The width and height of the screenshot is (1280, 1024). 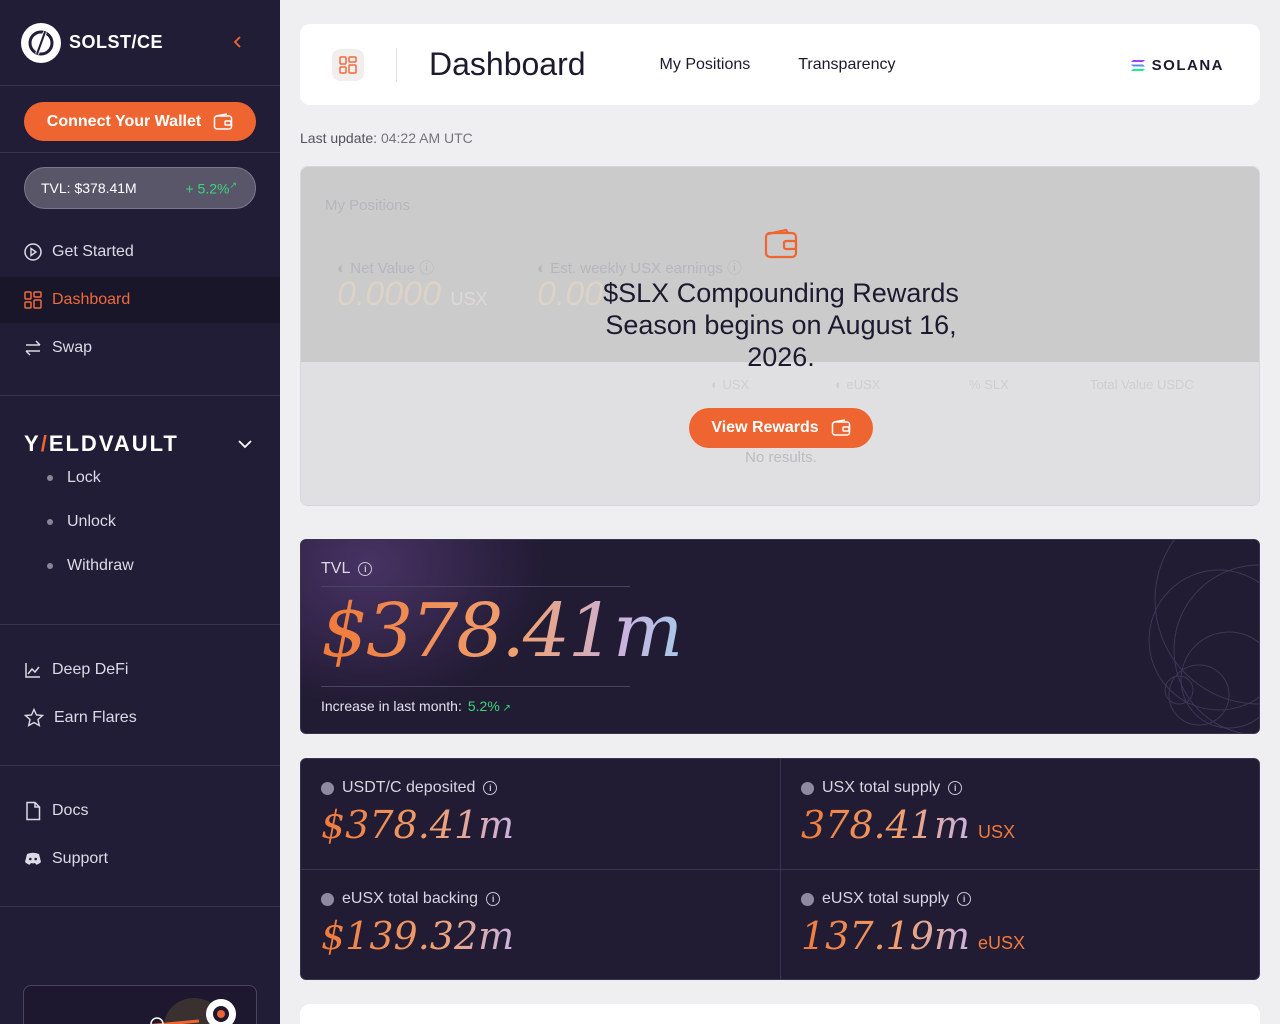 What do you see at coordinates (1187, 65) in the screenshot?
I see `network-name: SOLANA` at bounding box center [1187, 65].